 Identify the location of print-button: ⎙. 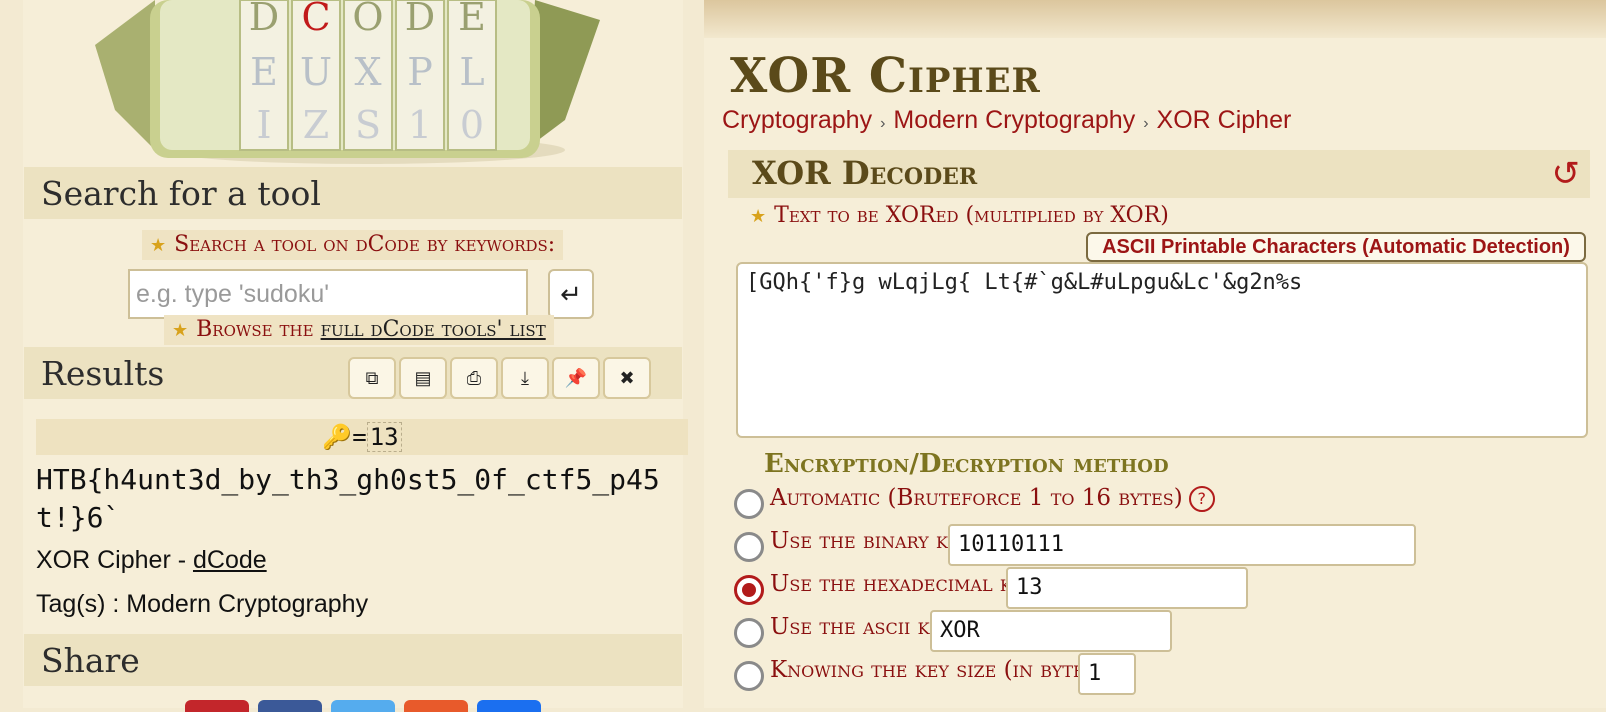
(474, 378).